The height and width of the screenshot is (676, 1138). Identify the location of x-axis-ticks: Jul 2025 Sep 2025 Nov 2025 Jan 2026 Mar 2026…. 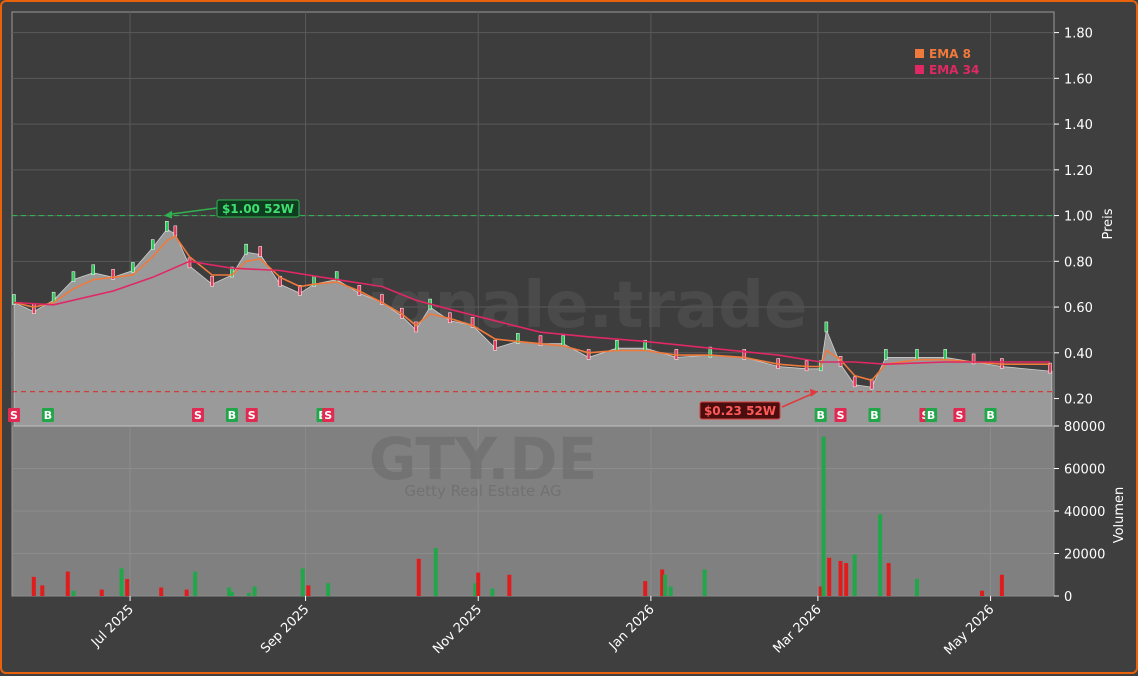
(542, 627).